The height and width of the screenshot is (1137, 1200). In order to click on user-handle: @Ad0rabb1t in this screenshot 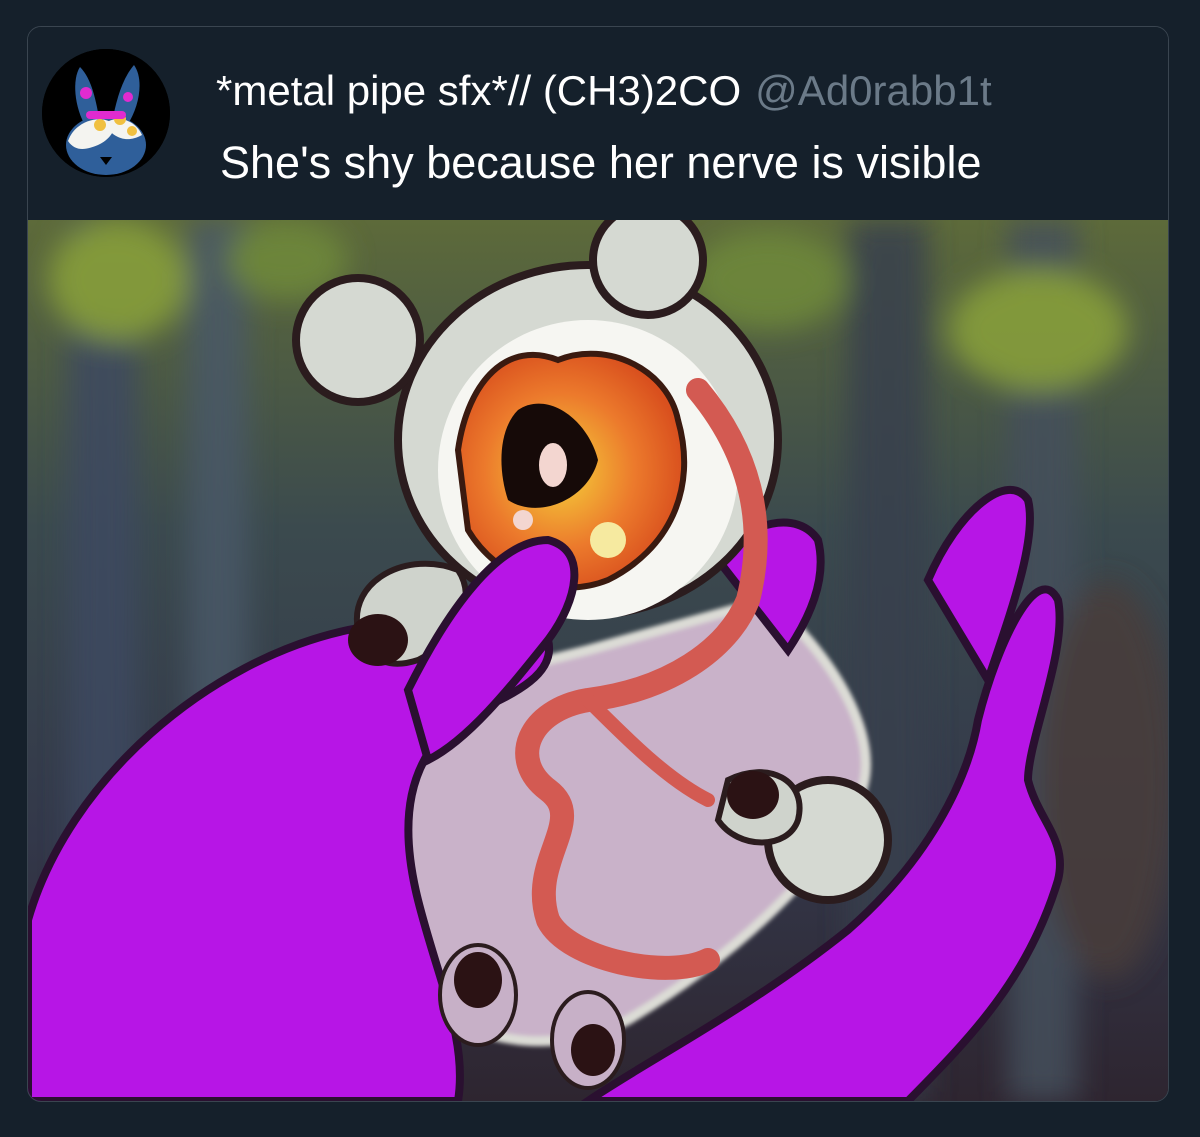, I will do `click(873, 90)`.